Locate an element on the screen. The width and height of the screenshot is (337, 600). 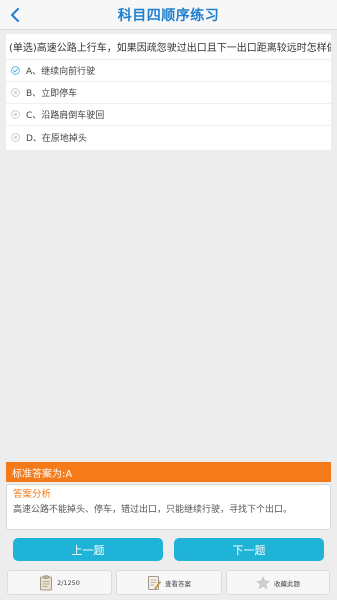
previous-question-button: 上一题 is located at coordinates (88, 549).